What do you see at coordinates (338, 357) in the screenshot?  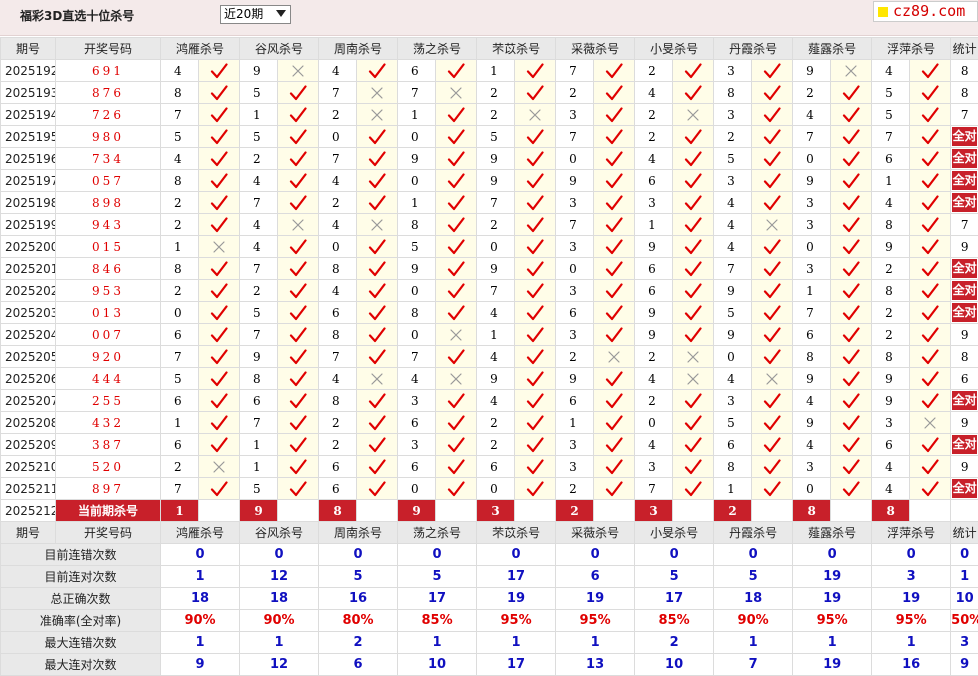 I see `kill-digit-cell: 7` at bounding box center [338, 357].